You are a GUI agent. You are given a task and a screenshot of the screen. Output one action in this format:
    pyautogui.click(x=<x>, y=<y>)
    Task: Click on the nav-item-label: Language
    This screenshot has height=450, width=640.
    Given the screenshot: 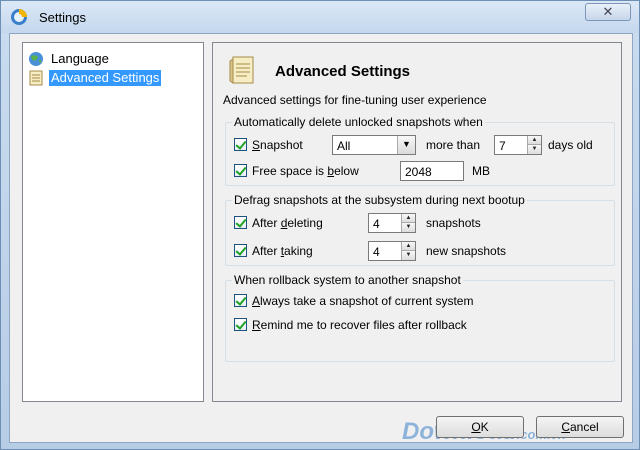 What is the action you would take?
    pyautogui.click(x=80, y=58)
    